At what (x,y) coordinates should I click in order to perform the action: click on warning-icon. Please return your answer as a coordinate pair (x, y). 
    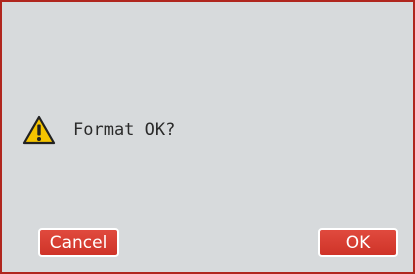
    Looking at the image, I should click on (39, 130).